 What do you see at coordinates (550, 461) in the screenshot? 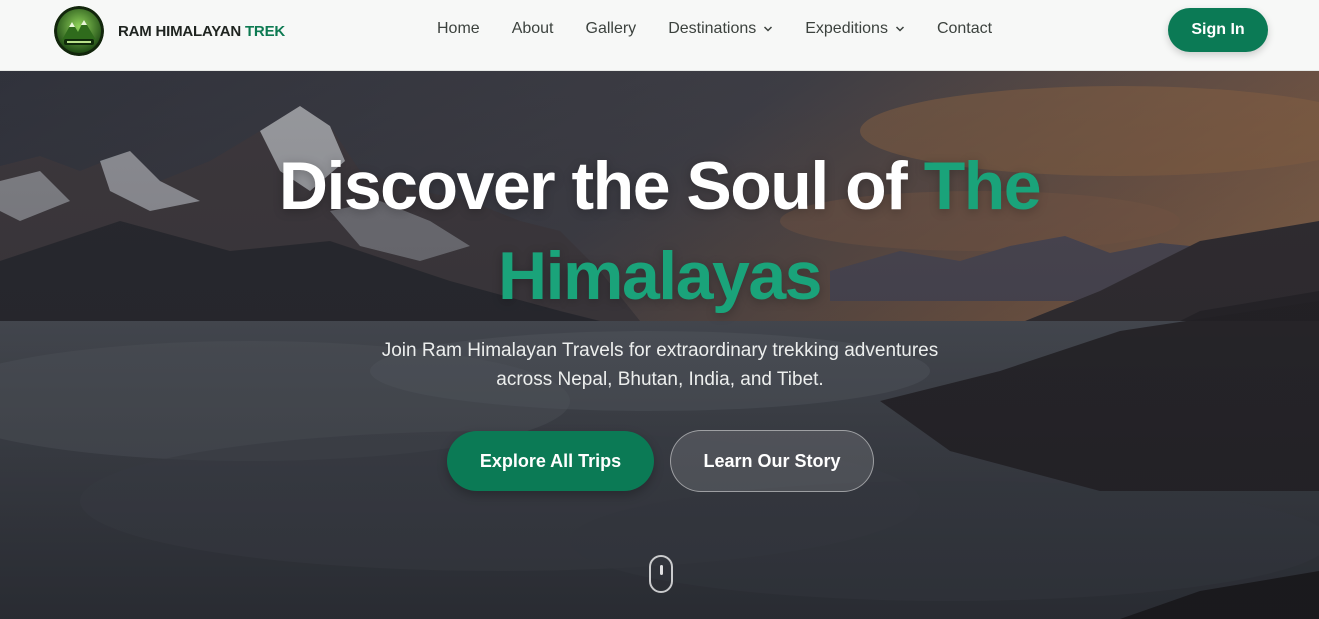
I see `explore-all-trips-button: Explore All Trips` at bounding box center [550, 461].